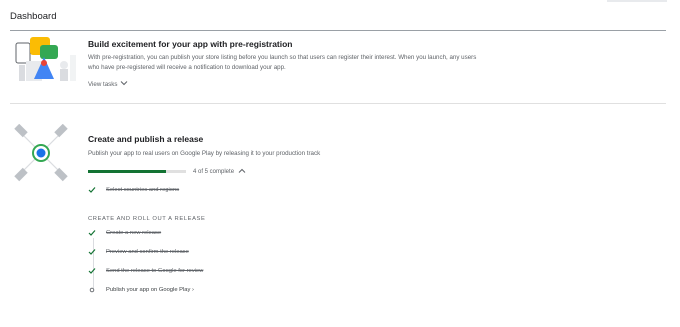 Image resolution: width=680 pixels, height=327 pixels. Describe the element at coordinates (146, 139) in the screenshot. I see `release-title: Create and publish a release` at that location.